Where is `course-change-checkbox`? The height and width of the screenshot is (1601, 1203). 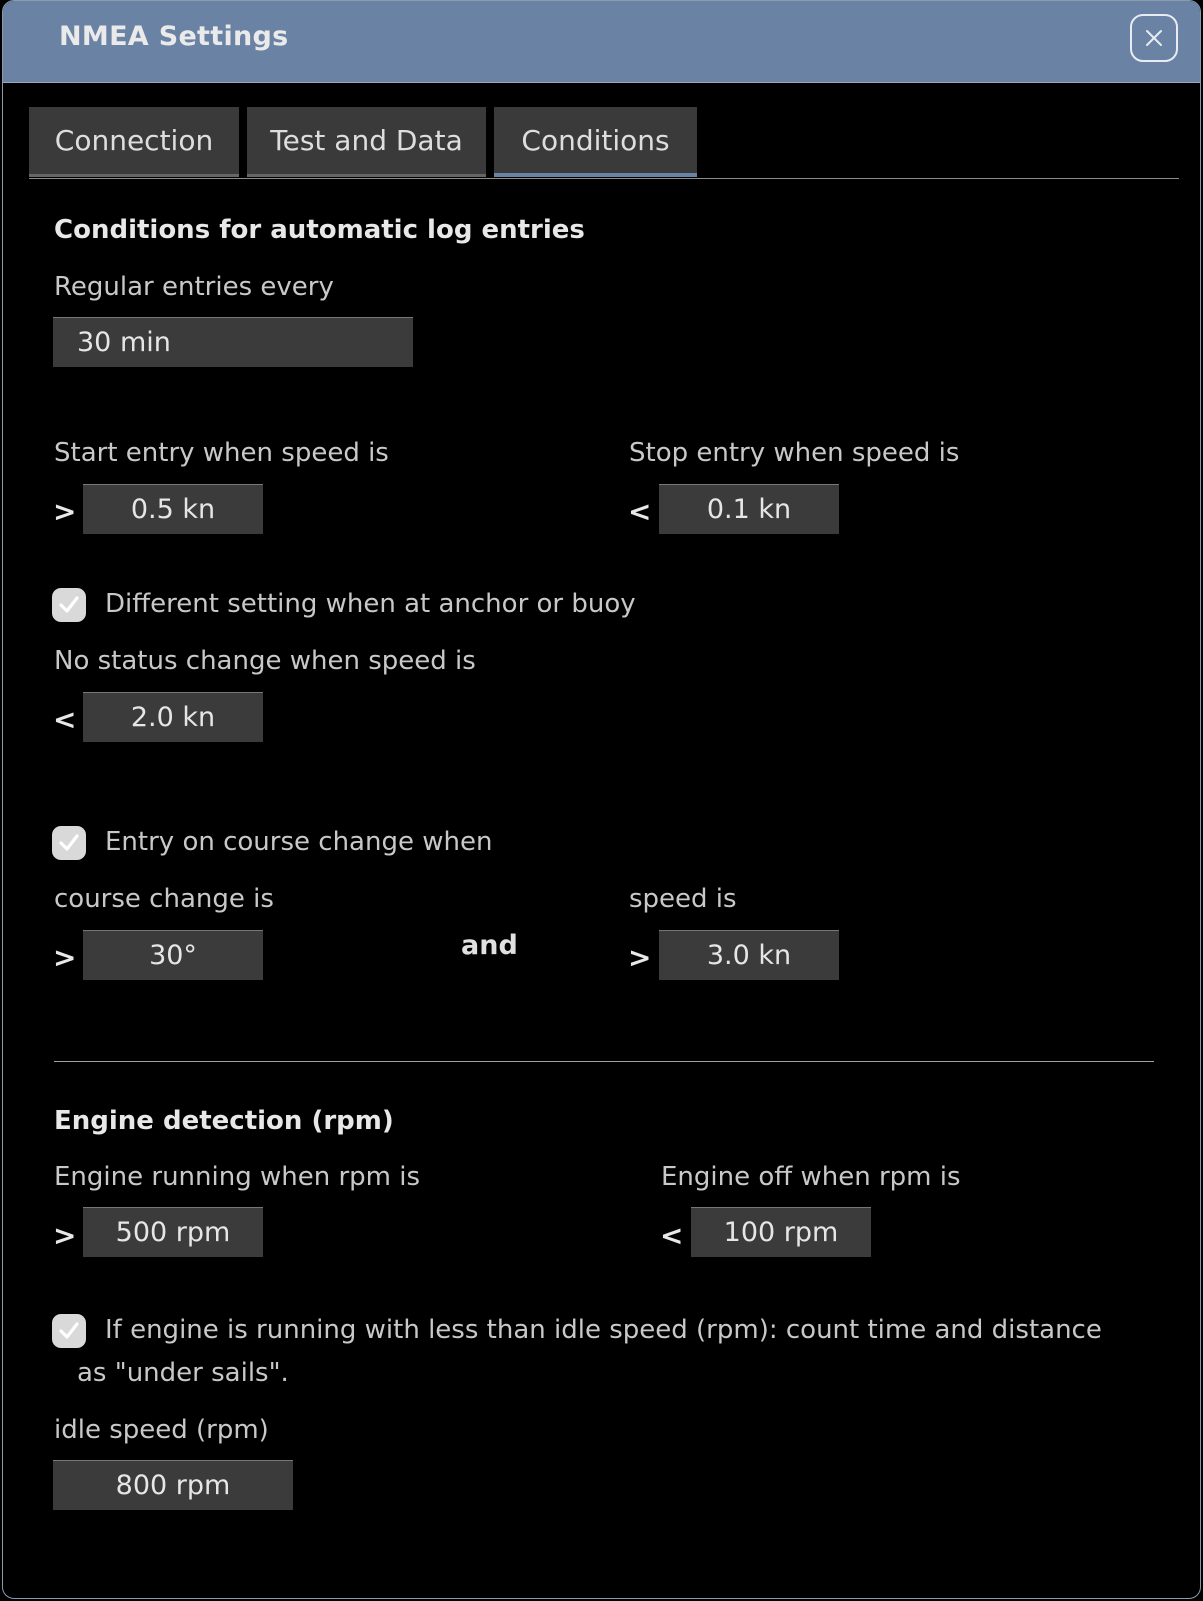
course-change-checkbox is located at coordinates (69, 843).